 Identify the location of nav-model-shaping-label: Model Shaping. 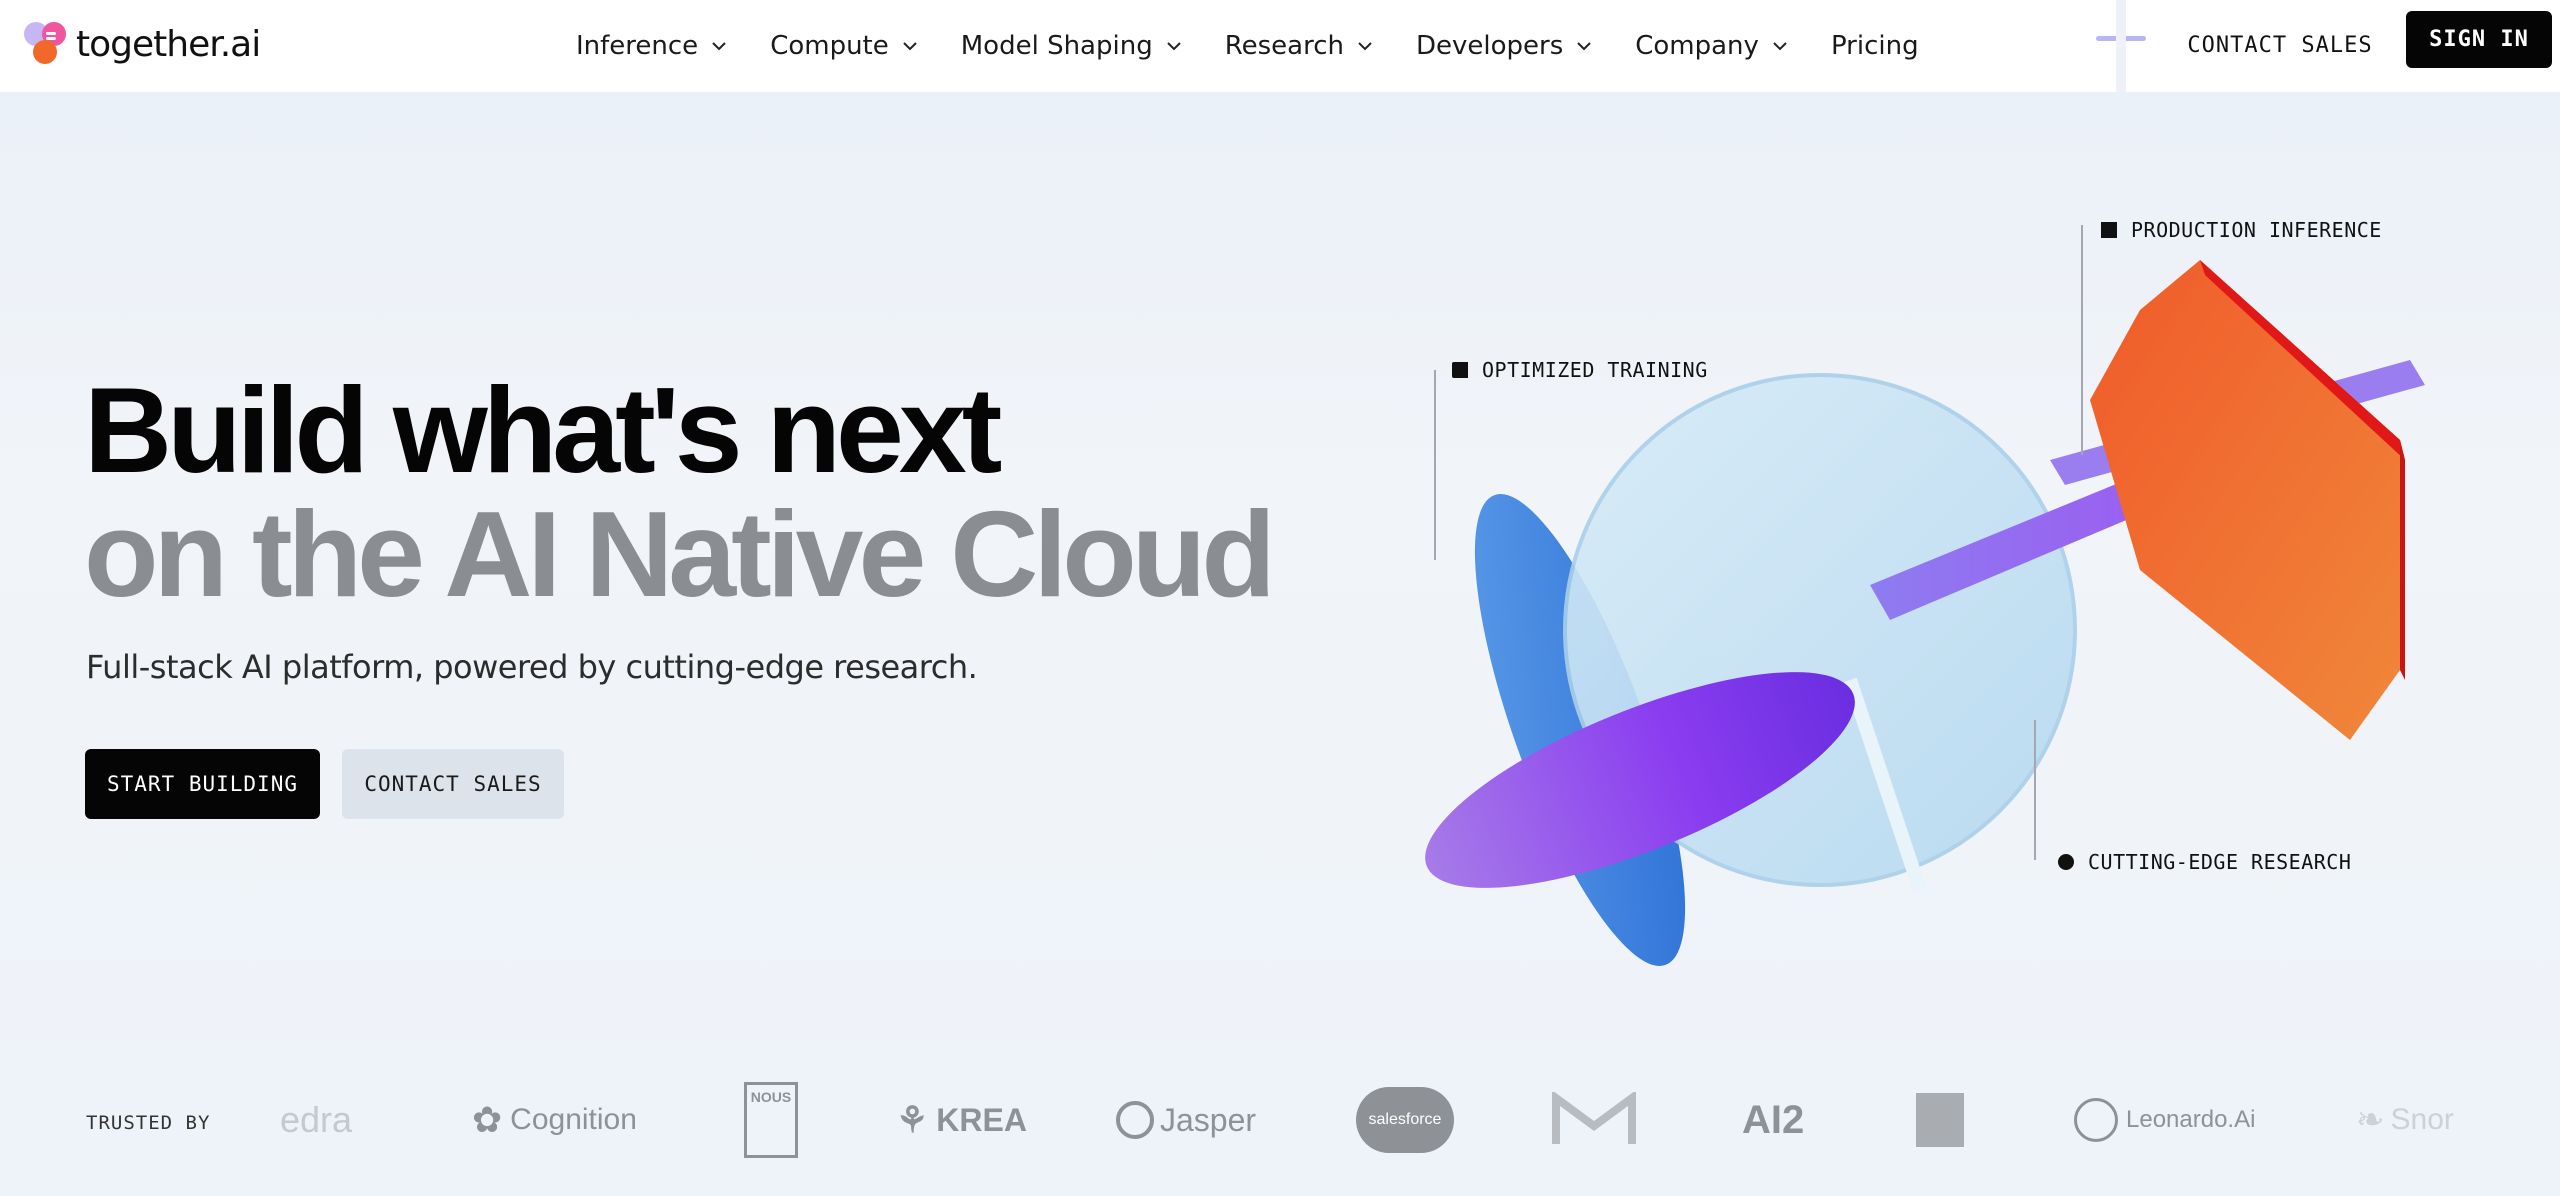
(1056, 46).